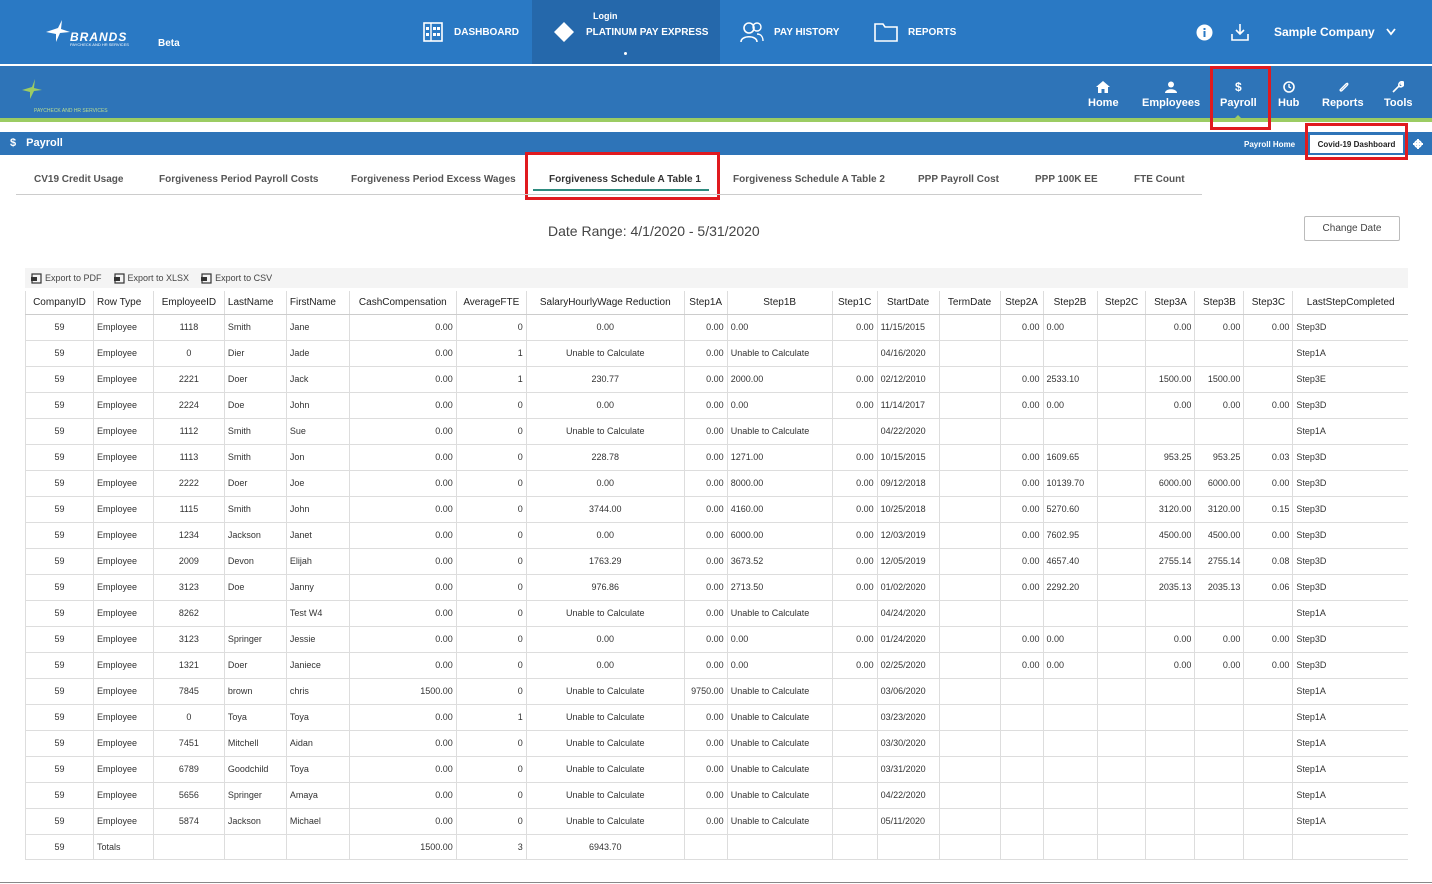 This screenshot has height=884, width=1432. I want to click on column-header-employeeid: EmployeeID, so click(188, 303).